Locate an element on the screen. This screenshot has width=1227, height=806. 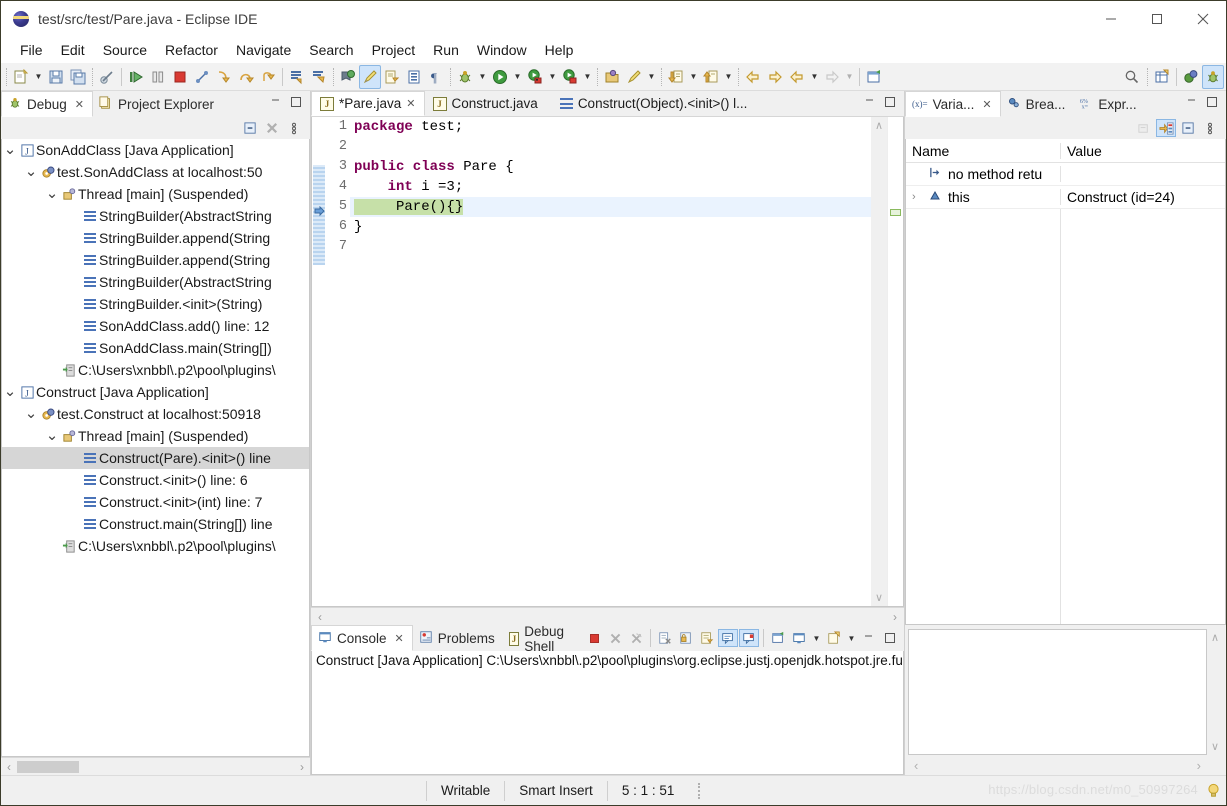
scroll-up-icon: ∧ is located at coordinates (1215, 637).